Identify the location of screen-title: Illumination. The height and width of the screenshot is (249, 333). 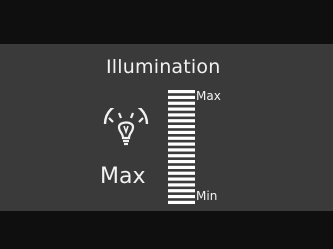
(163, 67).